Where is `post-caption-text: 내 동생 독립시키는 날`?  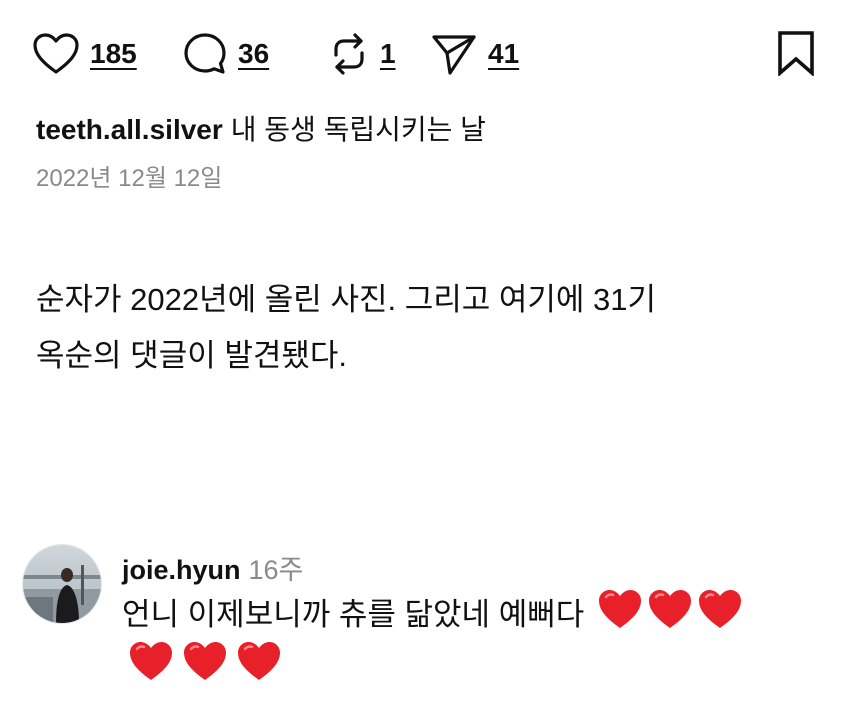
post-caption-text: 내 동생 독립시키는 날 is located at coordinates (358, 129).